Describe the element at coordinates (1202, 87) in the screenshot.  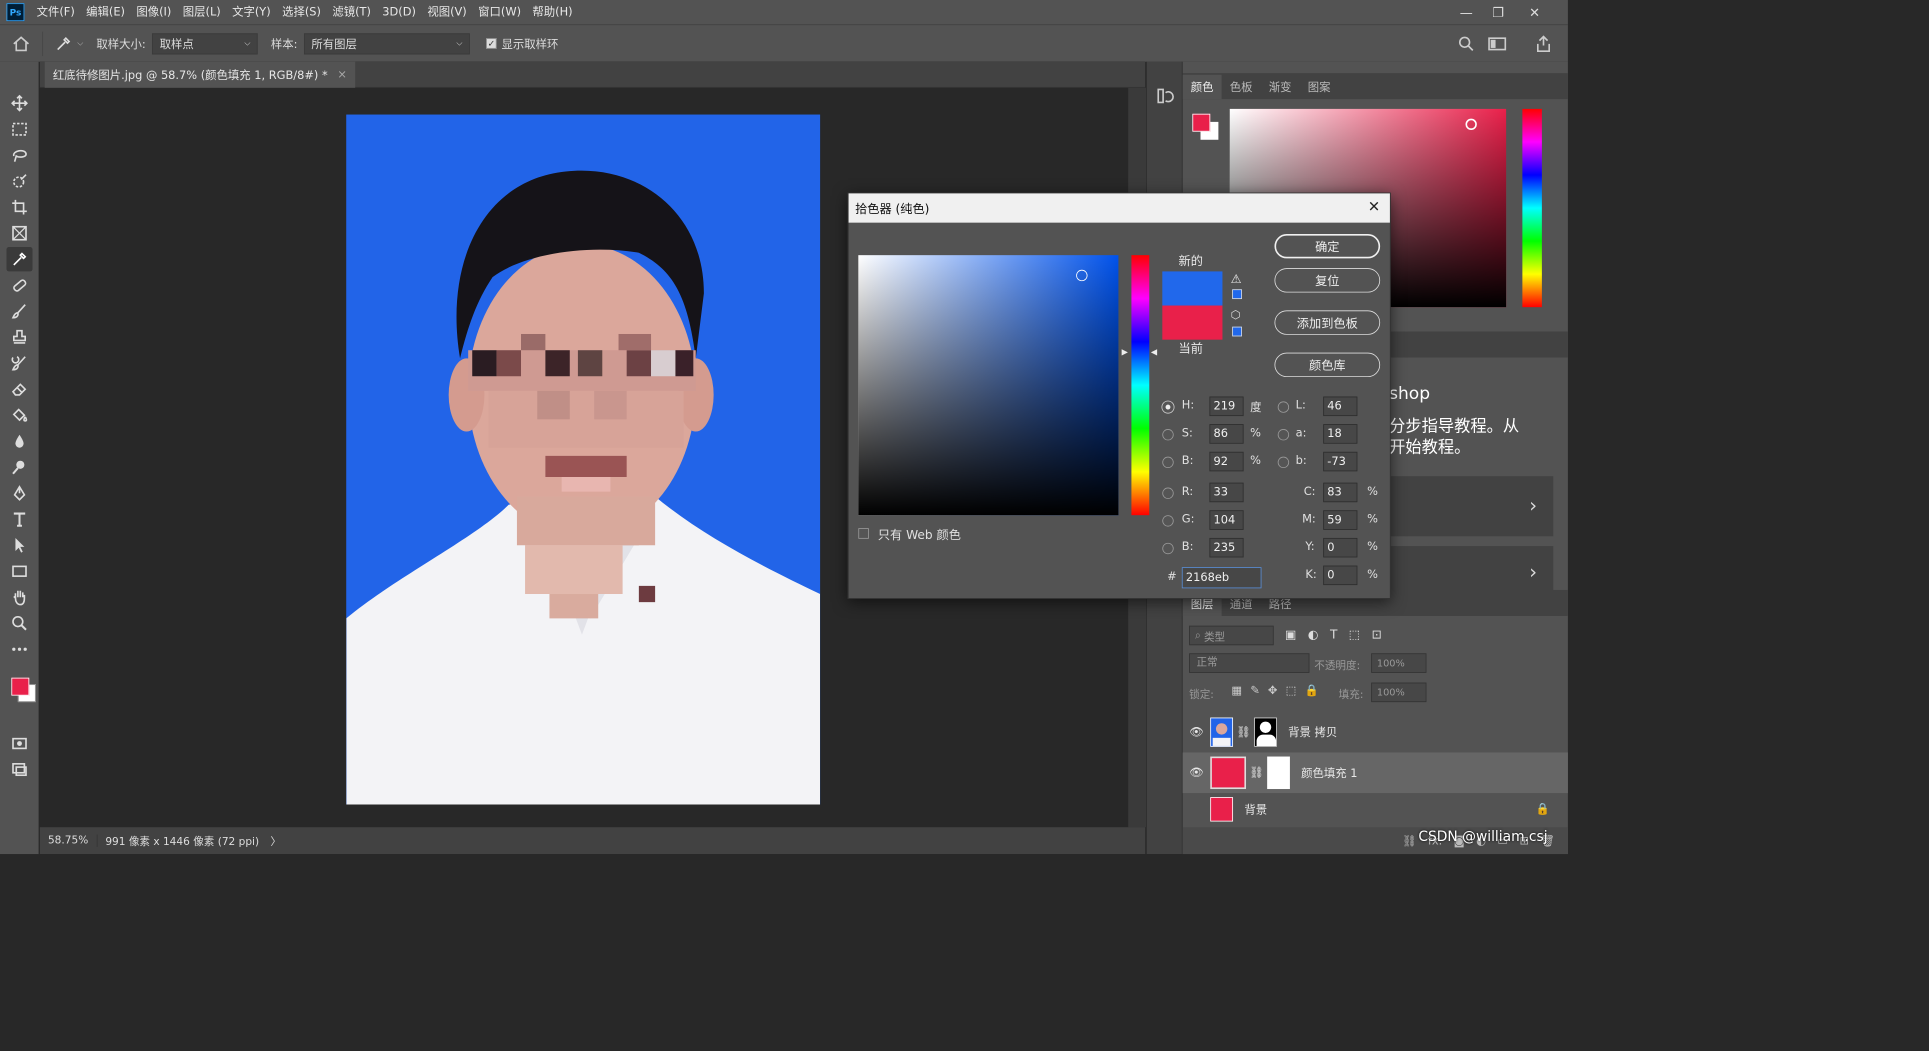
I see `tab-color: 颜色` at that location.